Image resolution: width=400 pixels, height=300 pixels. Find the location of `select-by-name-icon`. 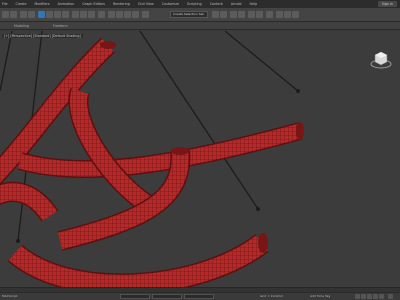

select-by-name-icon is located at coordinates (49, 14).